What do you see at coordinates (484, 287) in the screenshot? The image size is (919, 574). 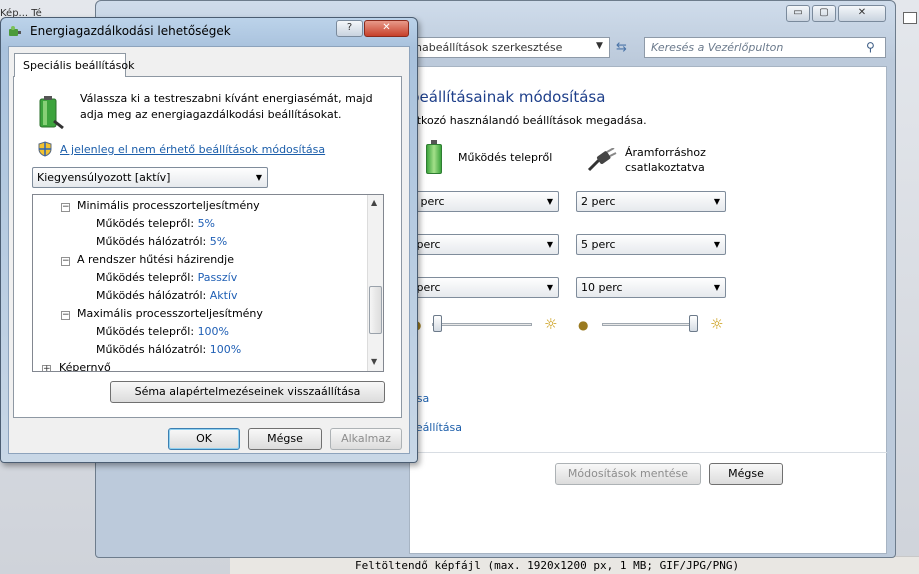 I see `hibernate-battery-select: 5 perc ▼` at bounding box center [484, 287].